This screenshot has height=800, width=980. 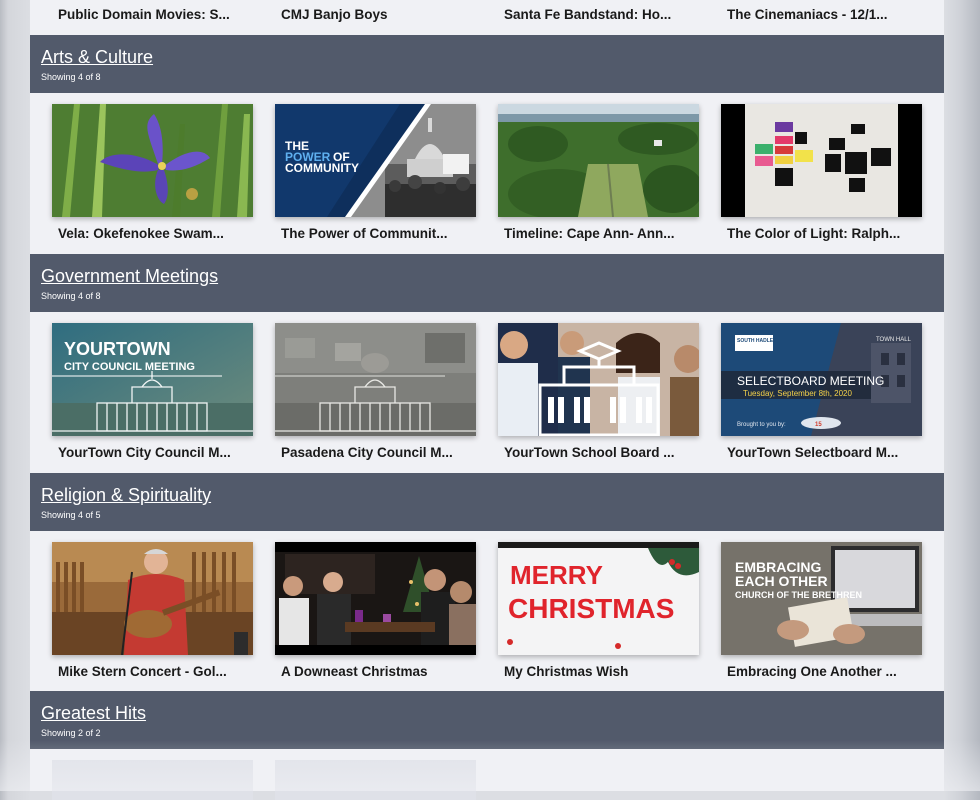 I want to click on school-board-thumbnail, so click(x=598, y=379).